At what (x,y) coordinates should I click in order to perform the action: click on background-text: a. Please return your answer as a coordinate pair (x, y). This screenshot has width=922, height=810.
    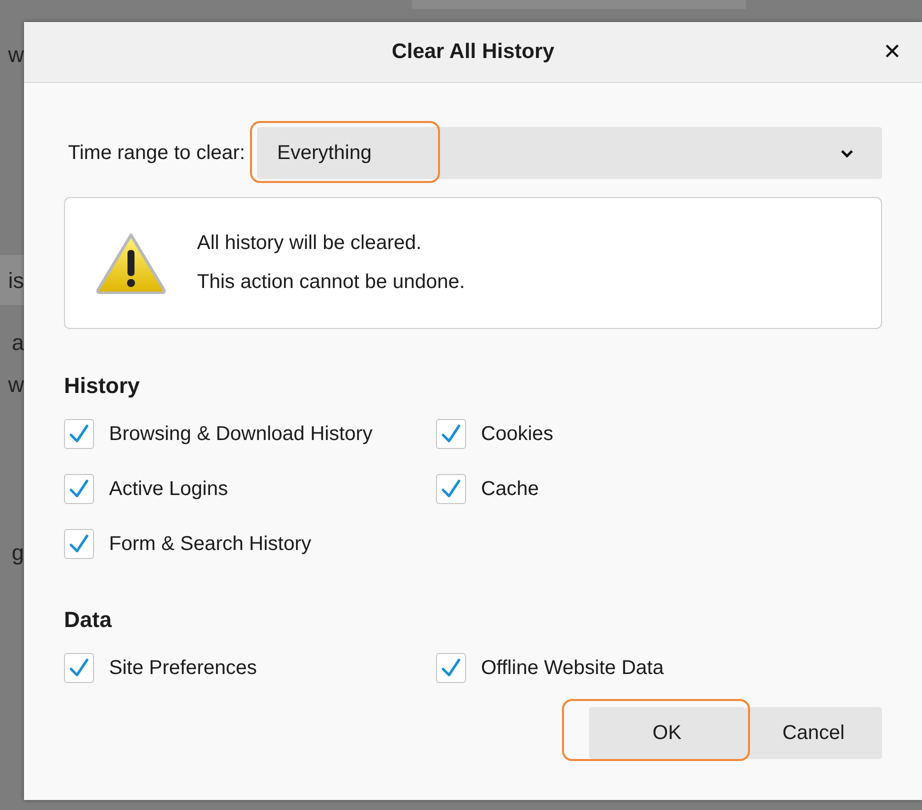
    Looking at the image, I should click on (18, 343).